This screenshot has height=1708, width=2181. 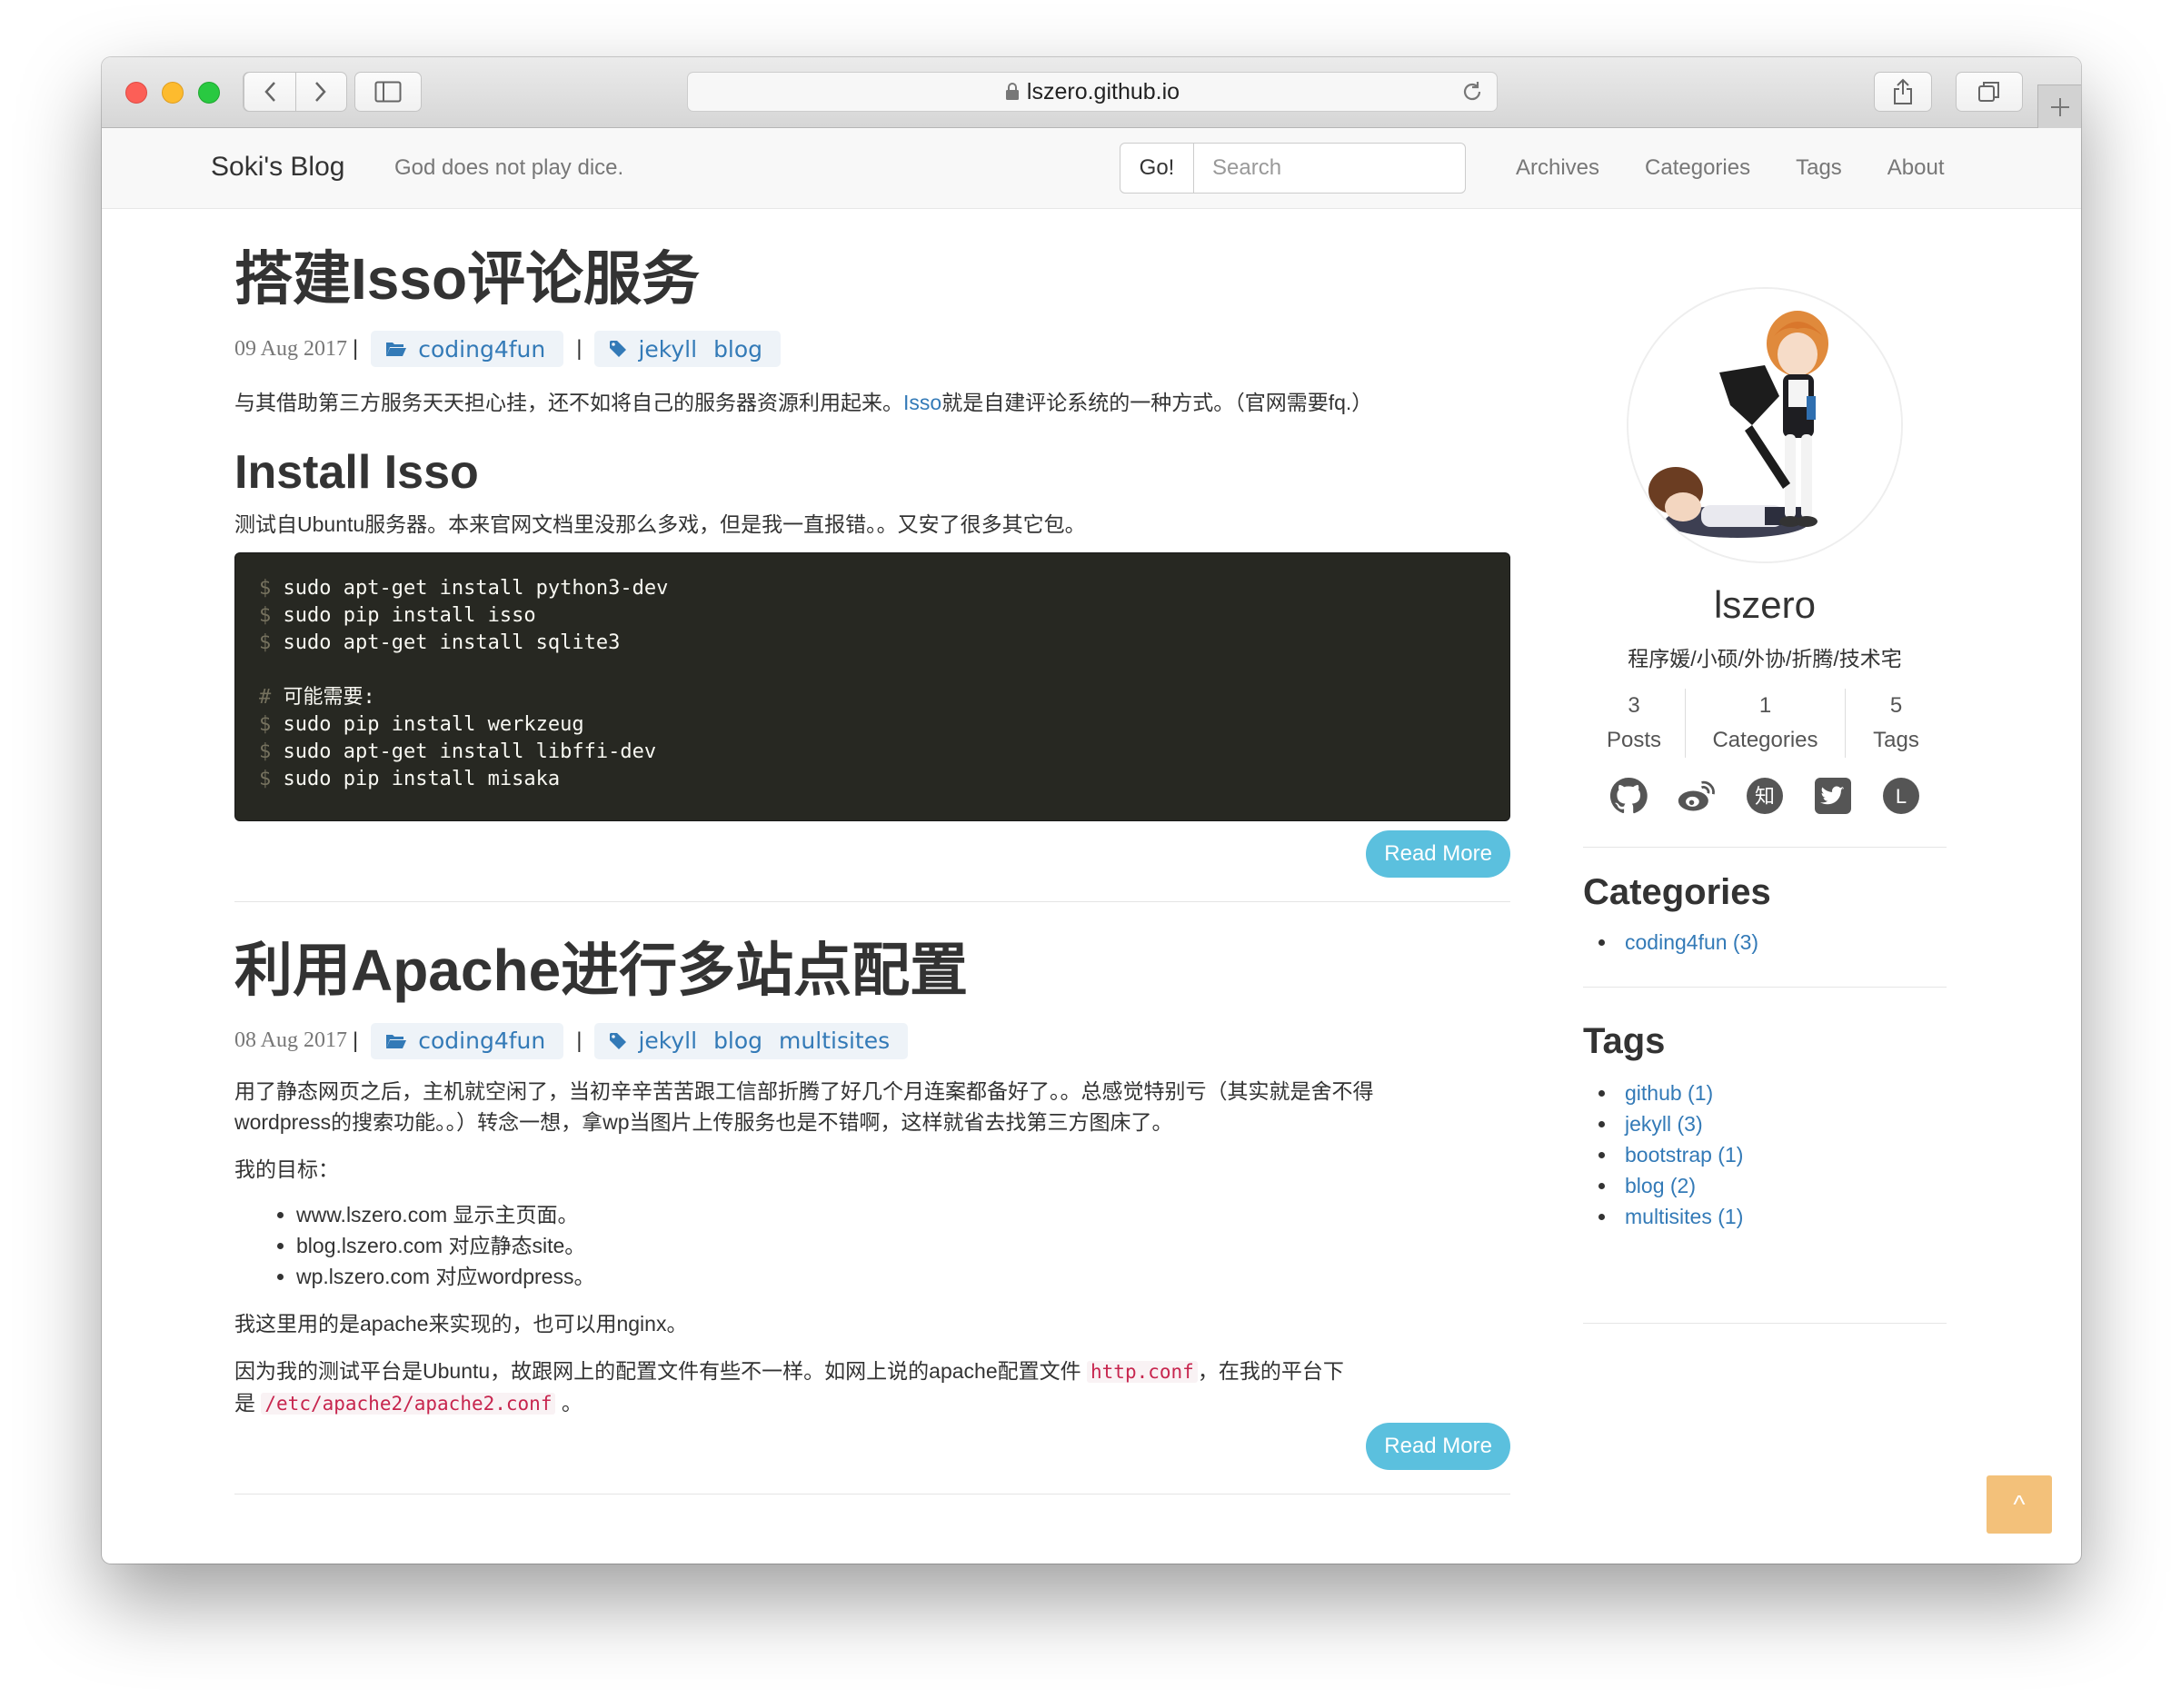 I want to click on code-line: # 可能需要:, so click(x=317, y=698).